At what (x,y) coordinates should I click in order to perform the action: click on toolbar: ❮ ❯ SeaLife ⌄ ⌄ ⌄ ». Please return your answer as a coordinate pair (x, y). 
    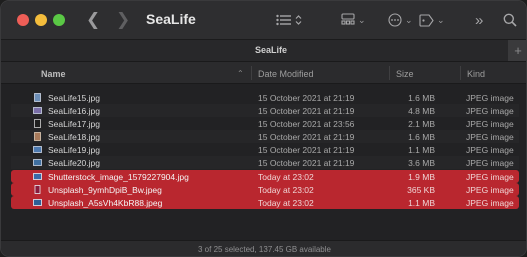
    Looking at the image, I should click on (263, 20).